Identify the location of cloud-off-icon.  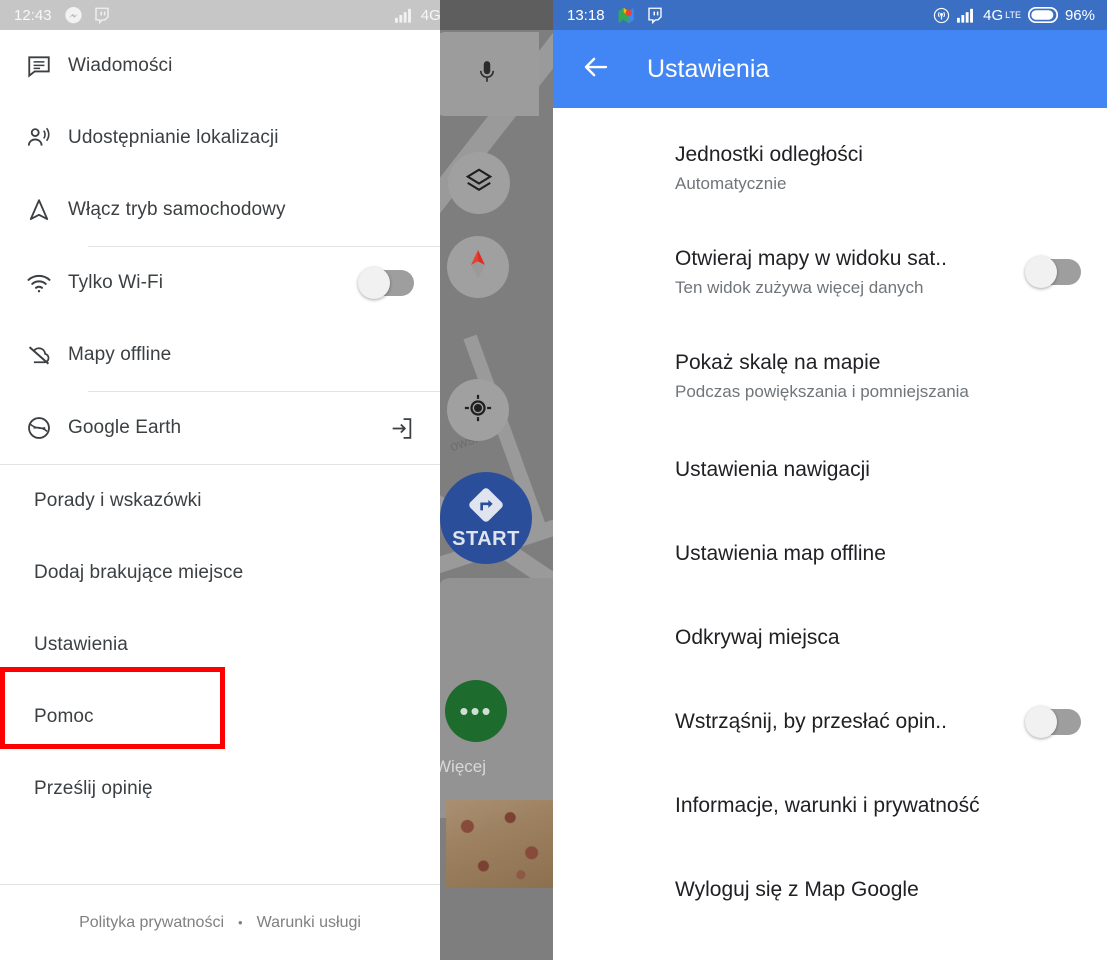
(47, 355).